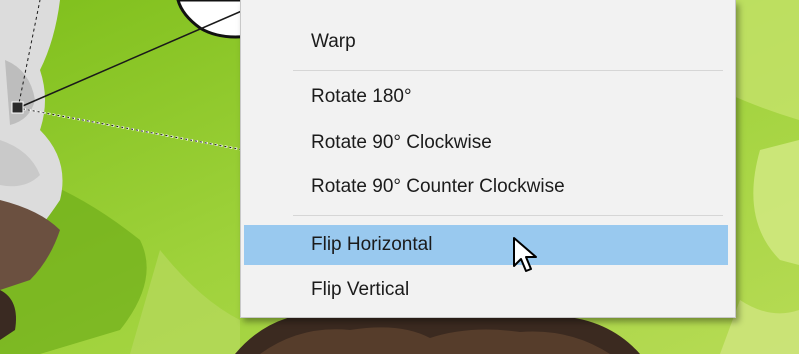  Describe the element at coordinates (17, 107) in the screenshot. I see `transform-handle` at that location.